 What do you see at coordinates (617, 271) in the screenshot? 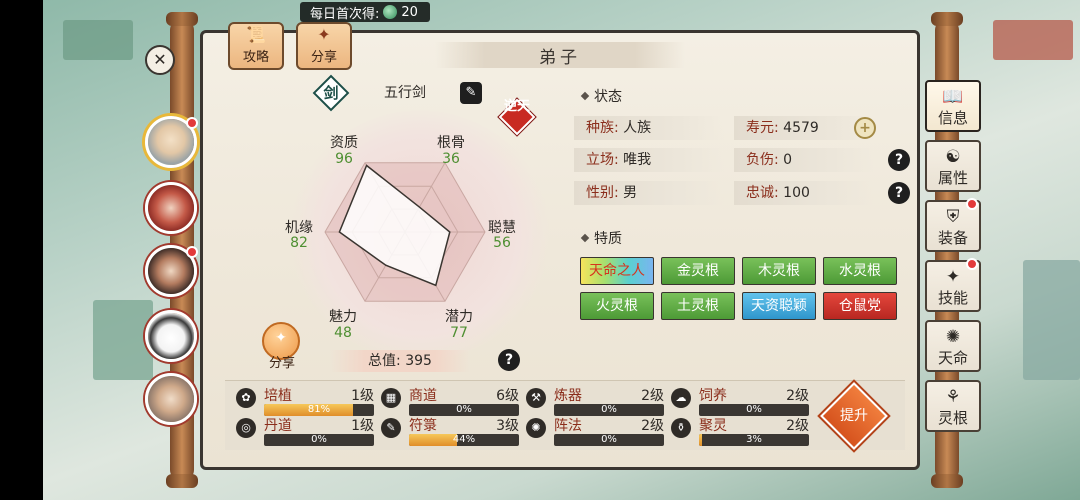
I see `trait-badge: 天命之人` at bounding box center [617, 271].